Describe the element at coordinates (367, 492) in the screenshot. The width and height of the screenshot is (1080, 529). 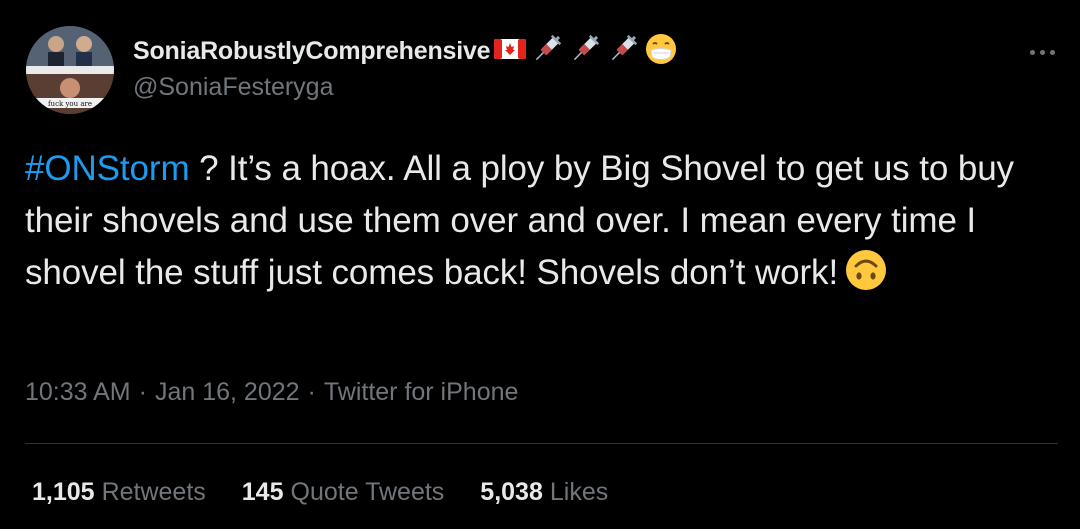
I see `quote-tweets-label: Quote Tweets` at that location.